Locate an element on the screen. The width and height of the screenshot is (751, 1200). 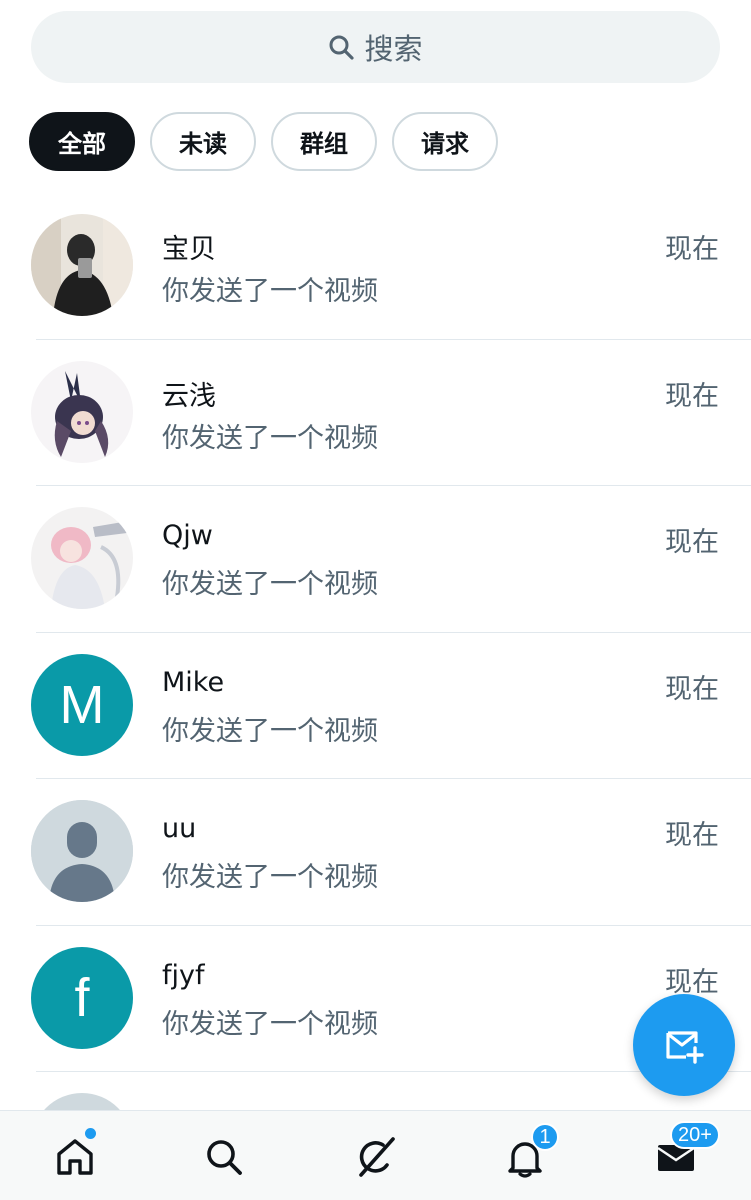
search-bar: 搜索 is located at coordinates (375, 47).